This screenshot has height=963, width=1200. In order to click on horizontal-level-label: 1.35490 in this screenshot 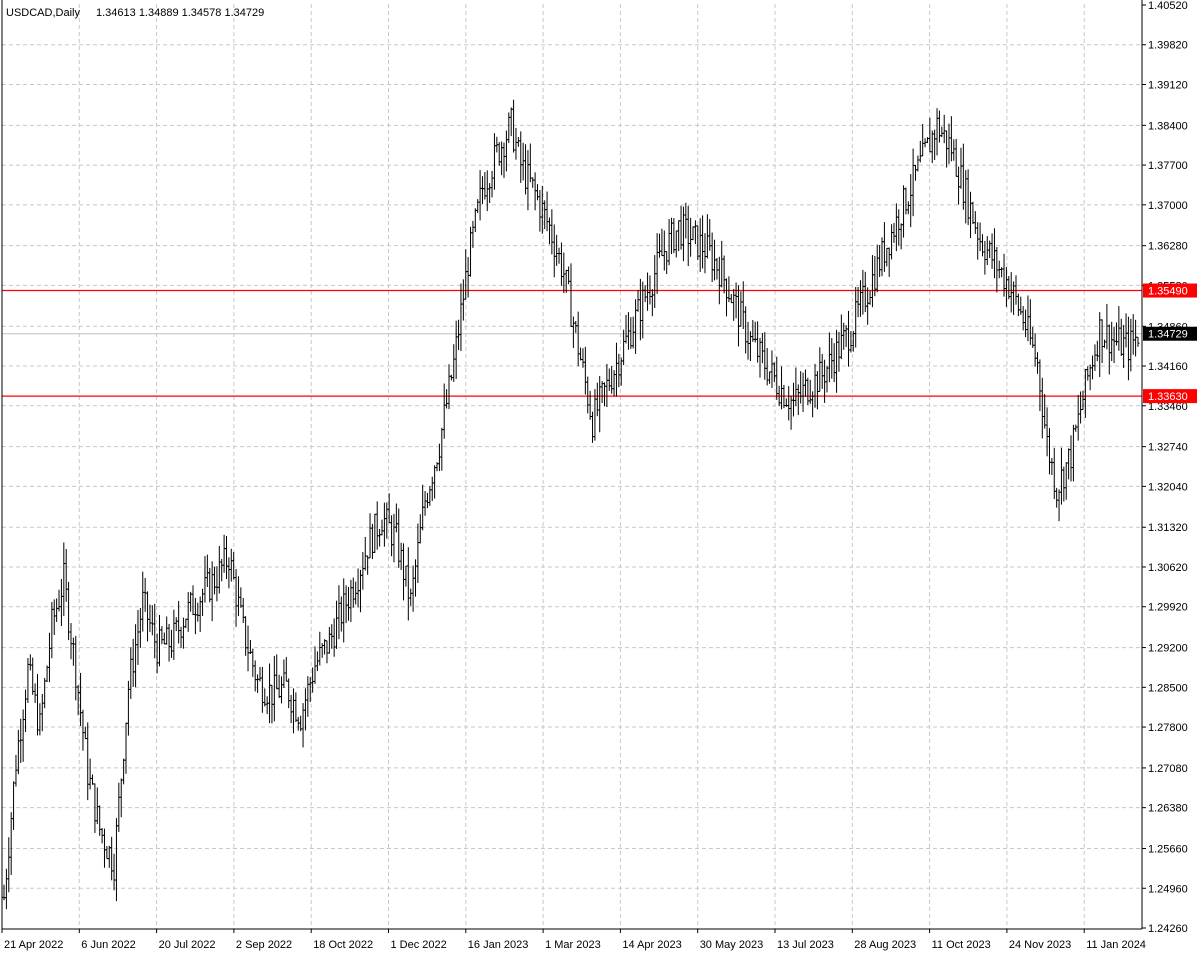, I will do `click(1168, 292)`.